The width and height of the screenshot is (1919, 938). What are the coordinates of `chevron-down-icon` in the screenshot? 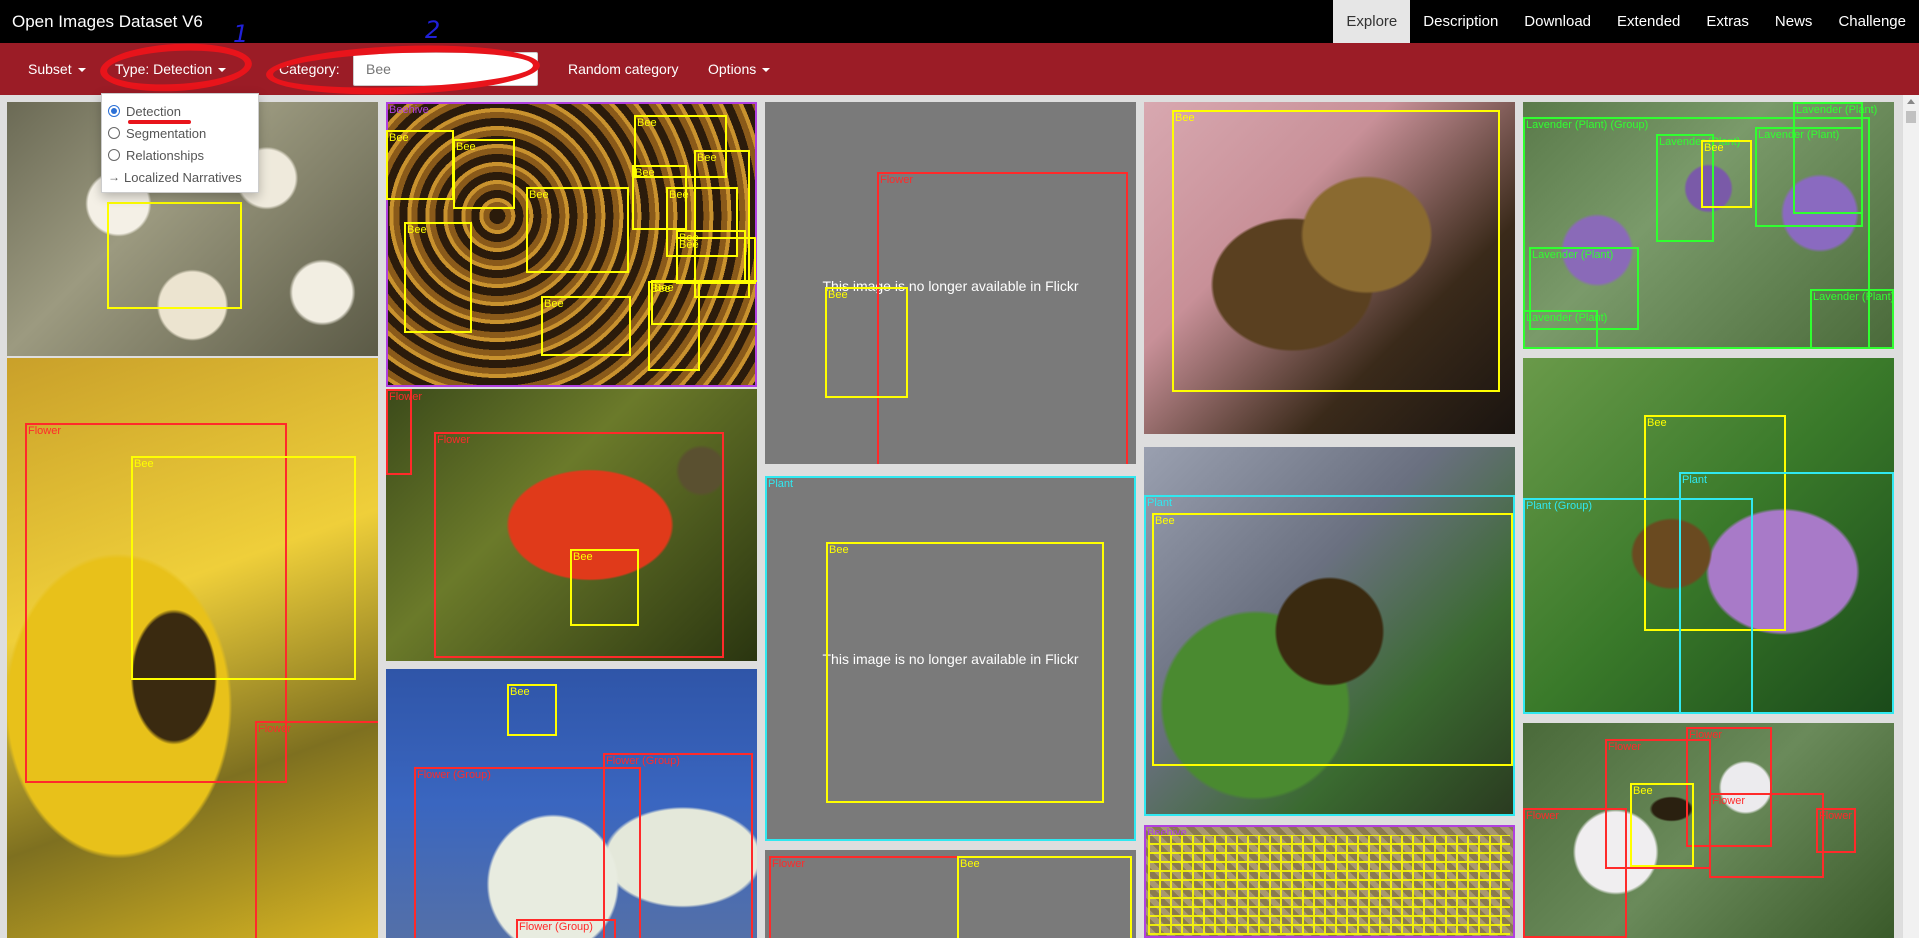 It's located at (222, 70).